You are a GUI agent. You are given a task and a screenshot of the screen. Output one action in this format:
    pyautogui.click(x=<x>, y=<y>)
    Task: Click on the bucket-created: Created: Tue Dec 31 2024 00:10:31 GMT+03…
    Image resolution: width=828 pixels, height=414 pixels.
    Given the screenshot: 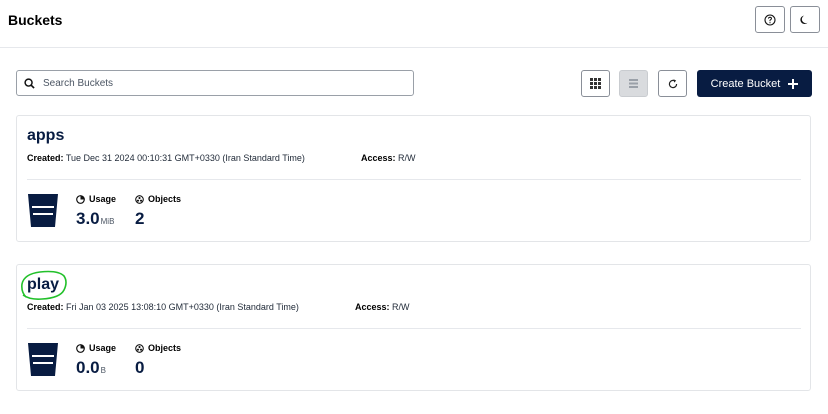 What is the action you would take?
    pyautogui.click(x=166, y=158)
    